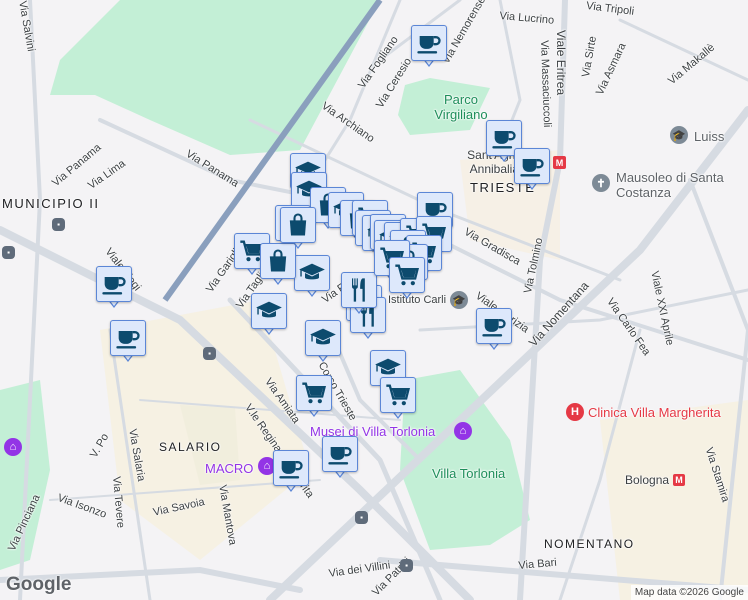  What do you see at coordinates (469, 473) in the screenshot?
I see `park-label: Villa Torlonia` at bounding box center [469, 473].